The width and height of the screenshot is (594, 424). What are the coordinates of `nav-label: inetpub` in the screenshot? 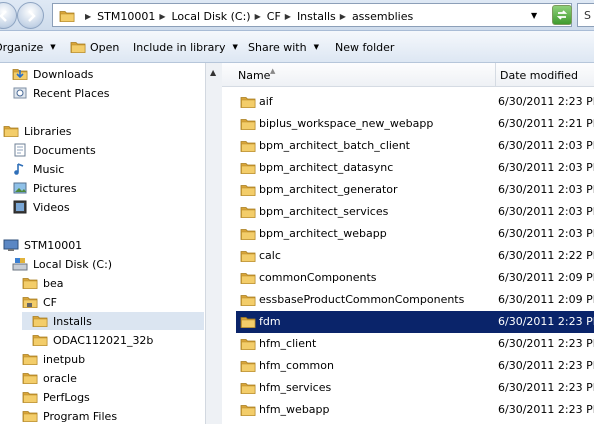 It's located at (64, 359).